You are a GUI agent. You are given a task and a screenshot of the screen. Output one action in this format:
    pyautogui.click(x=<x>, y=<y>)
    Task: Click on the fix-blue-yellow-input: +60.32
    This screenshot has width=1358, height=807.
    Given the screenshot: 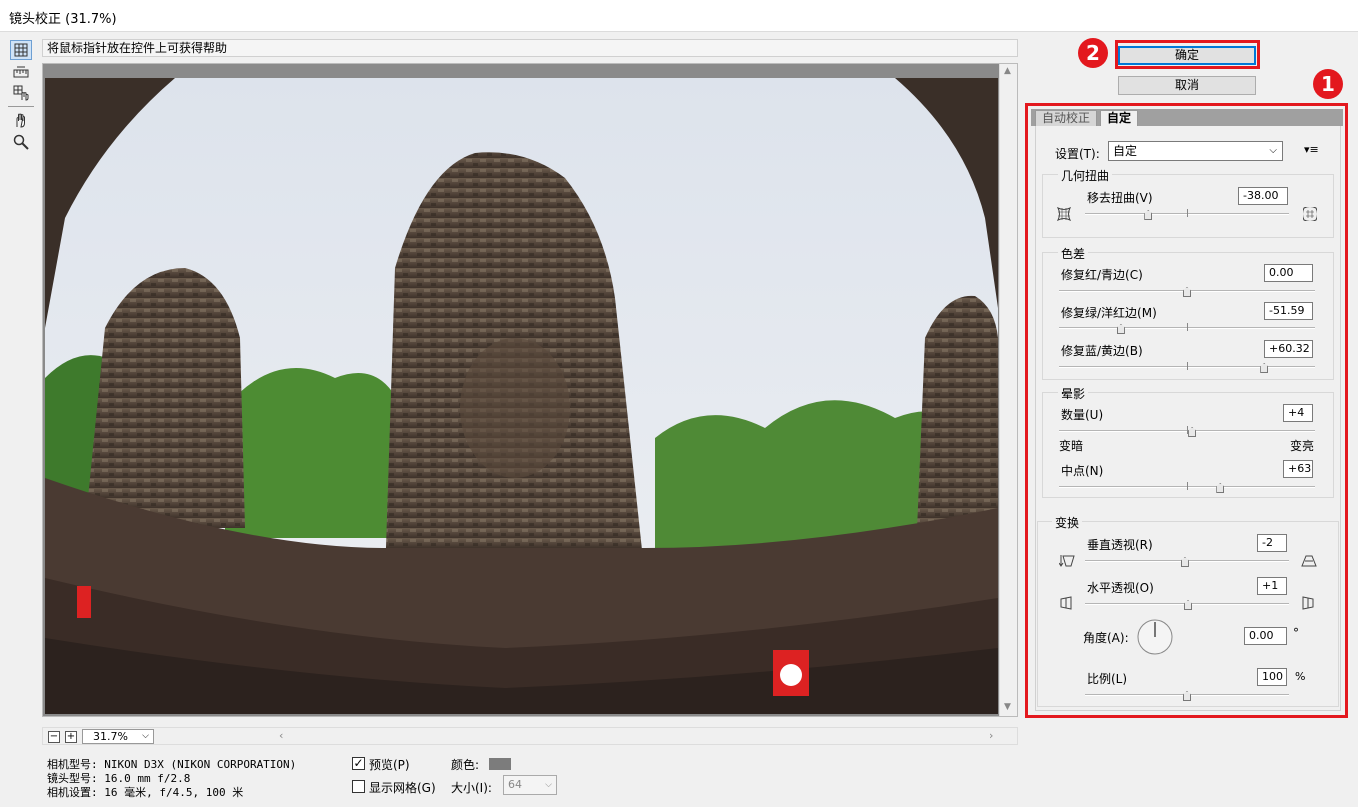 What is the action you would take?
    pyautogui.click(x=1288, y=349)
    